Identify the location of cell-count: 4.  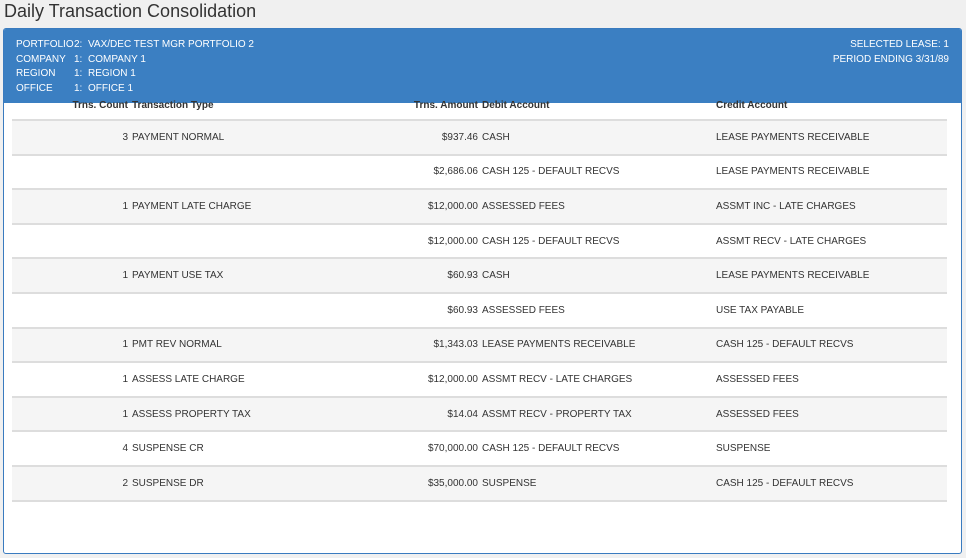
(71, 449).